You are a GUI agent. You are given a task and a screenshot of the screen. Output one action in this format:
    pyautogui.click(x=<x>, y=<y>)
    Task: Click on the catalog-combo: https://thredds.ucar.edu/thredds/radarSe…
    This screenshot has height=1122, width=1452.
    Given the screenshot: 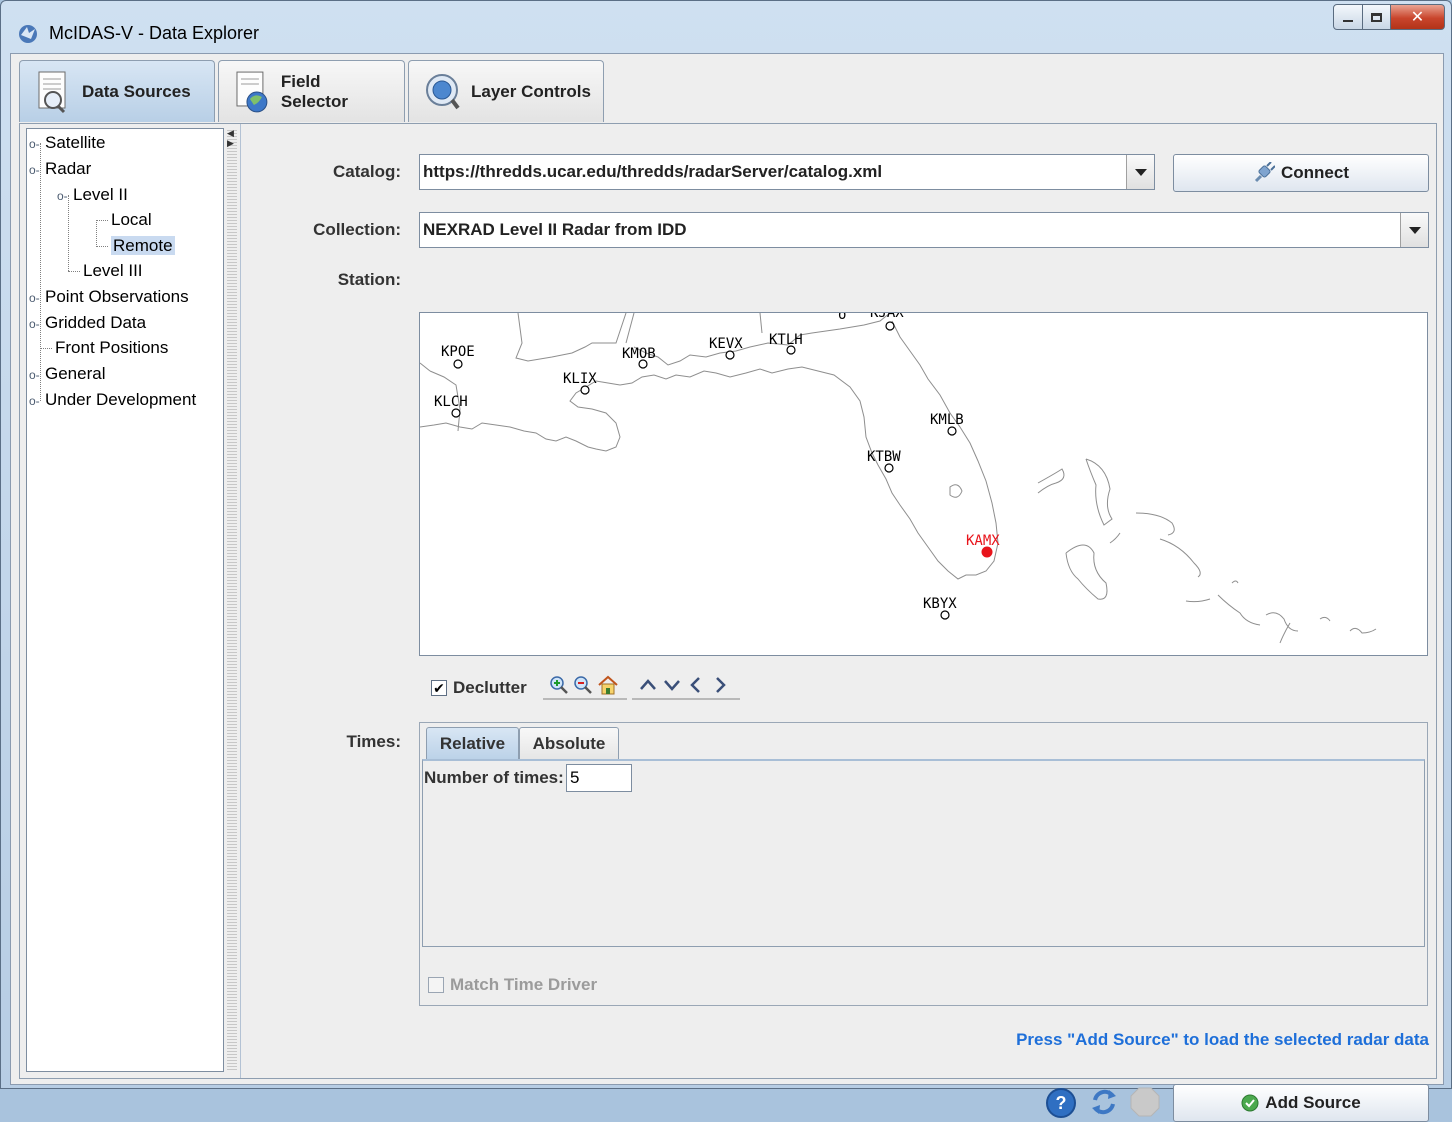 What is the action you would take?
    pyautogui.click(x=787, y=172)
    